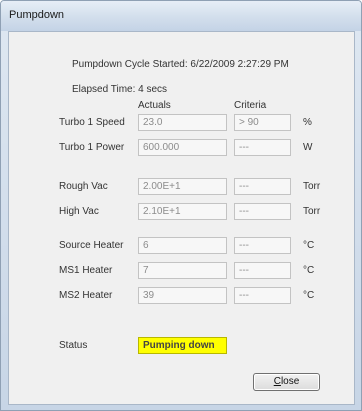  Describe the element at coordinates (262, 186) in the screenshot. I see `rough-vac-criteria-field: ---` at that location.